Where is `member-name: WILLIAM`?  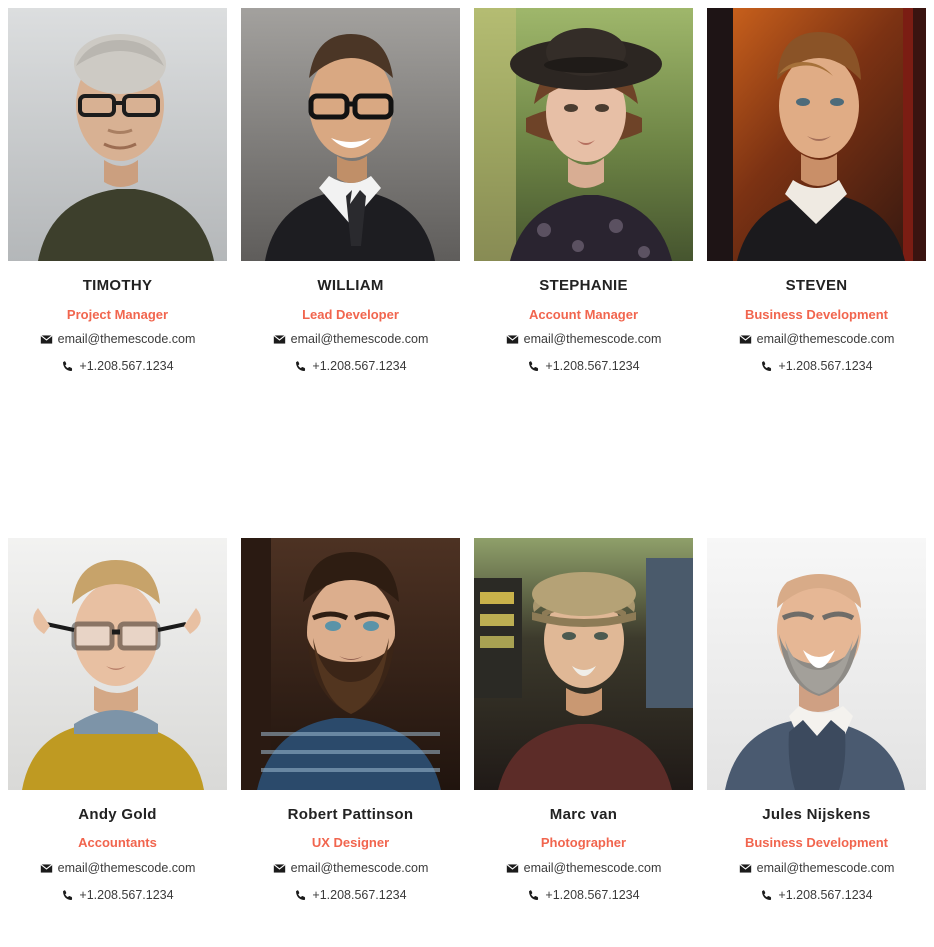 member-name: WILLIAM is located at coordinates (350, 285).